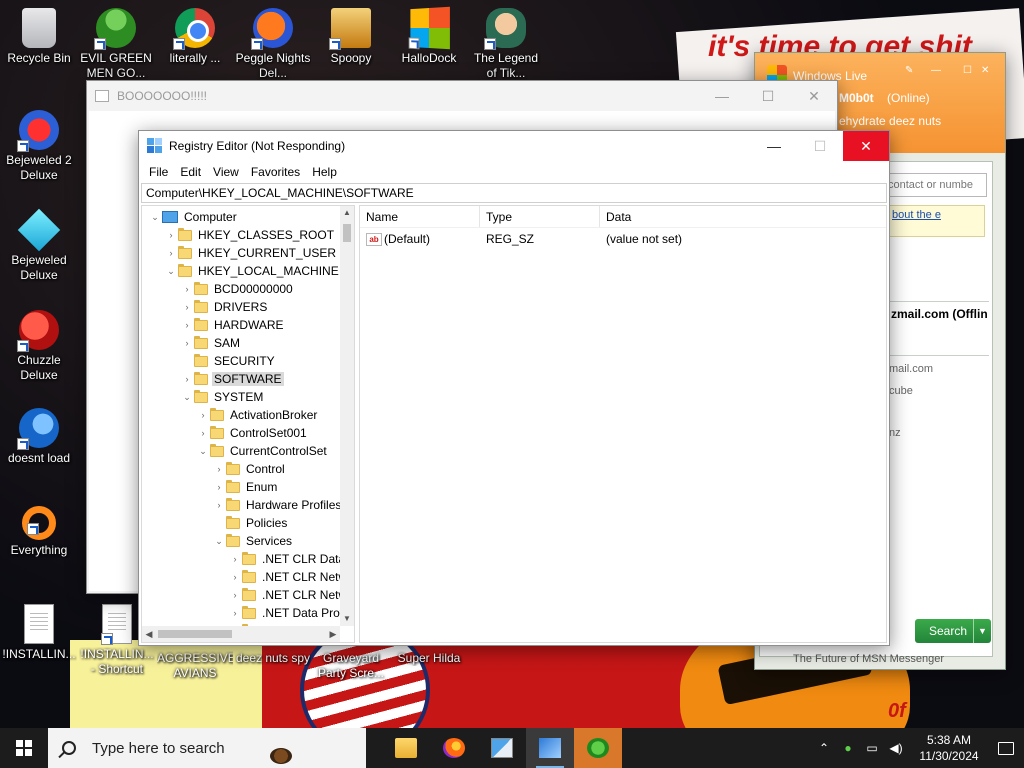  Describe the element at coordinates (241, 217) in the screenshot. I see `tree-node: ⌄ Computer` at that location.